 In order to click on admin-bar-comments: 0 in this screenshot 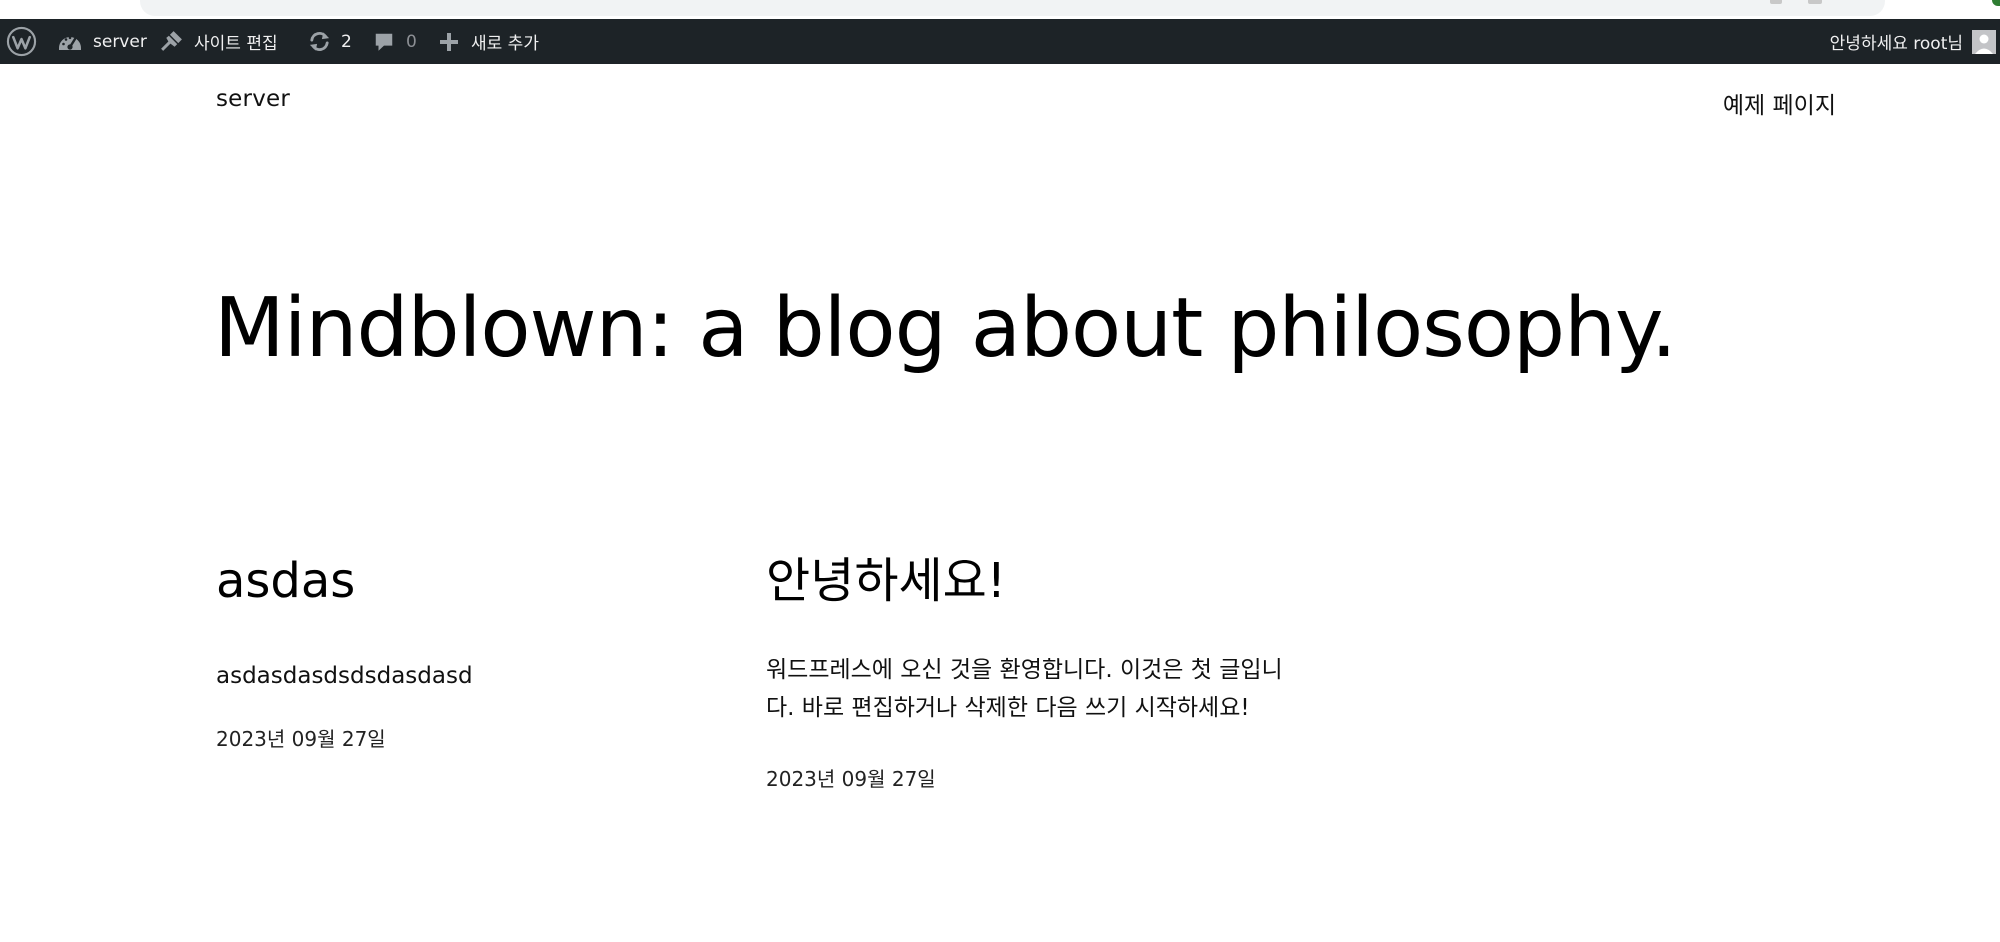, I will do `click(395, 41)`.